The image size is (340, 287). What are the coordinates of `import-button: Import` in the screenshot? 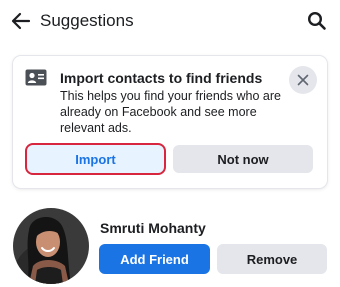 It's located at (95, 159).